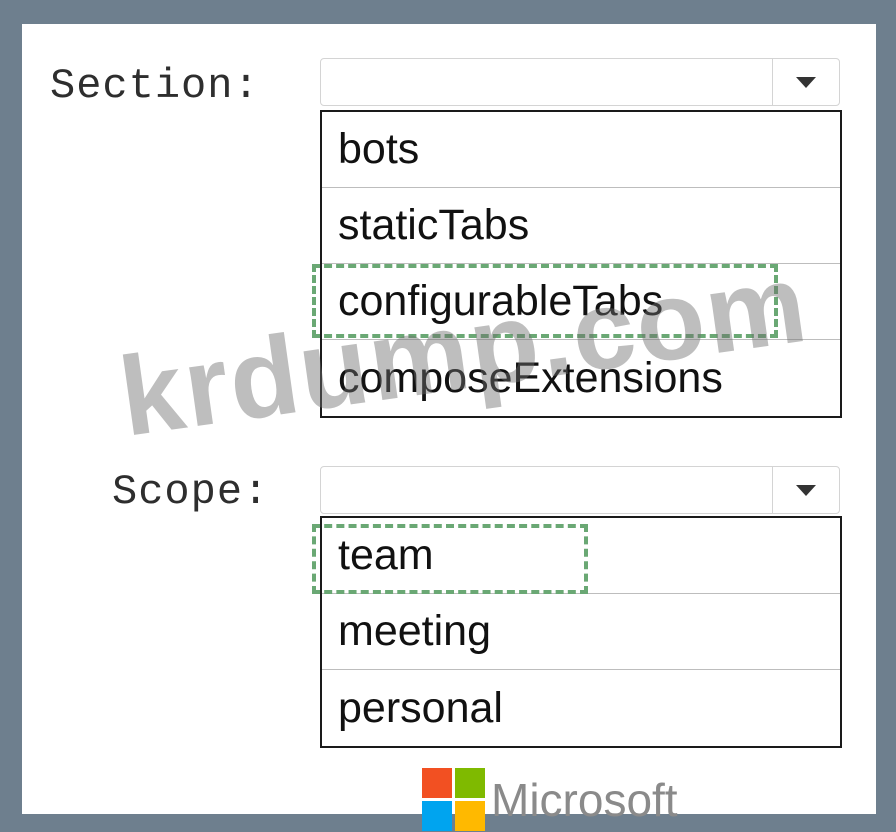 This screenshot has width=896, height=832. Describe the element at coordinates (453, 799) in the screenshot. I see `microsoft-windows-icon` at that location.